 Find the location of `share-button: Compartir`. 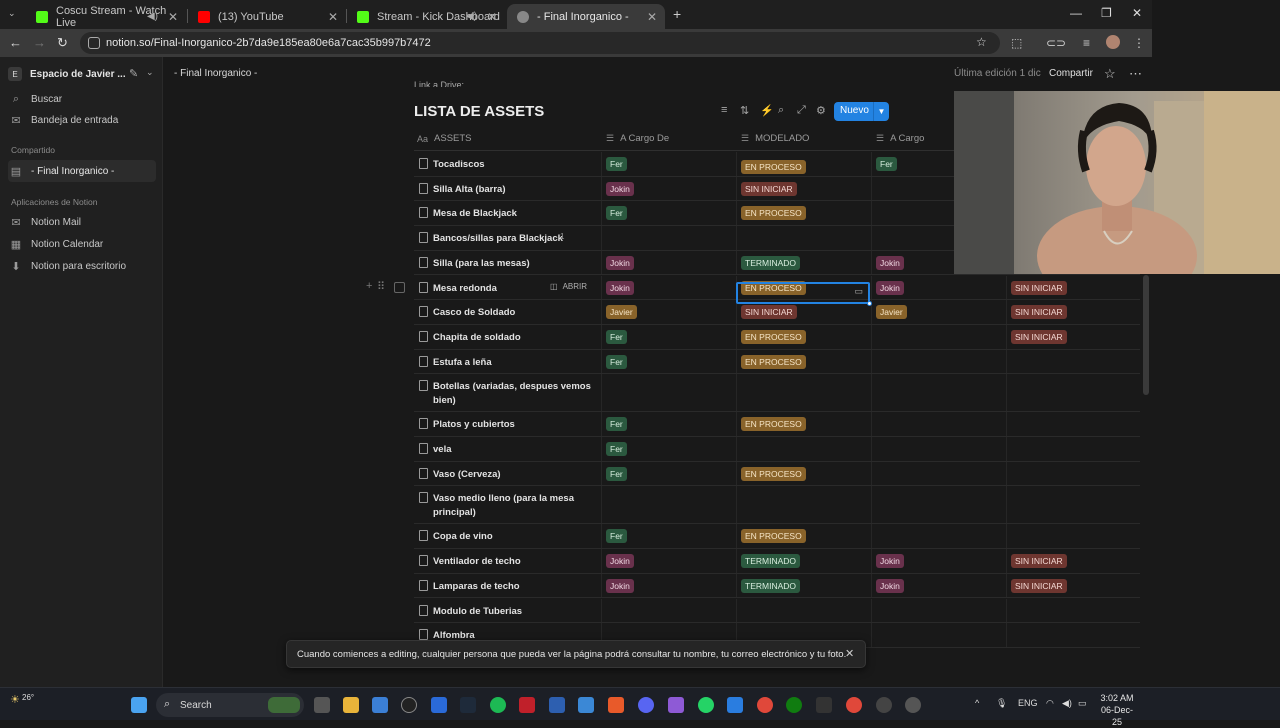

share-button: Compartir is located at coordinates (1071, 73).